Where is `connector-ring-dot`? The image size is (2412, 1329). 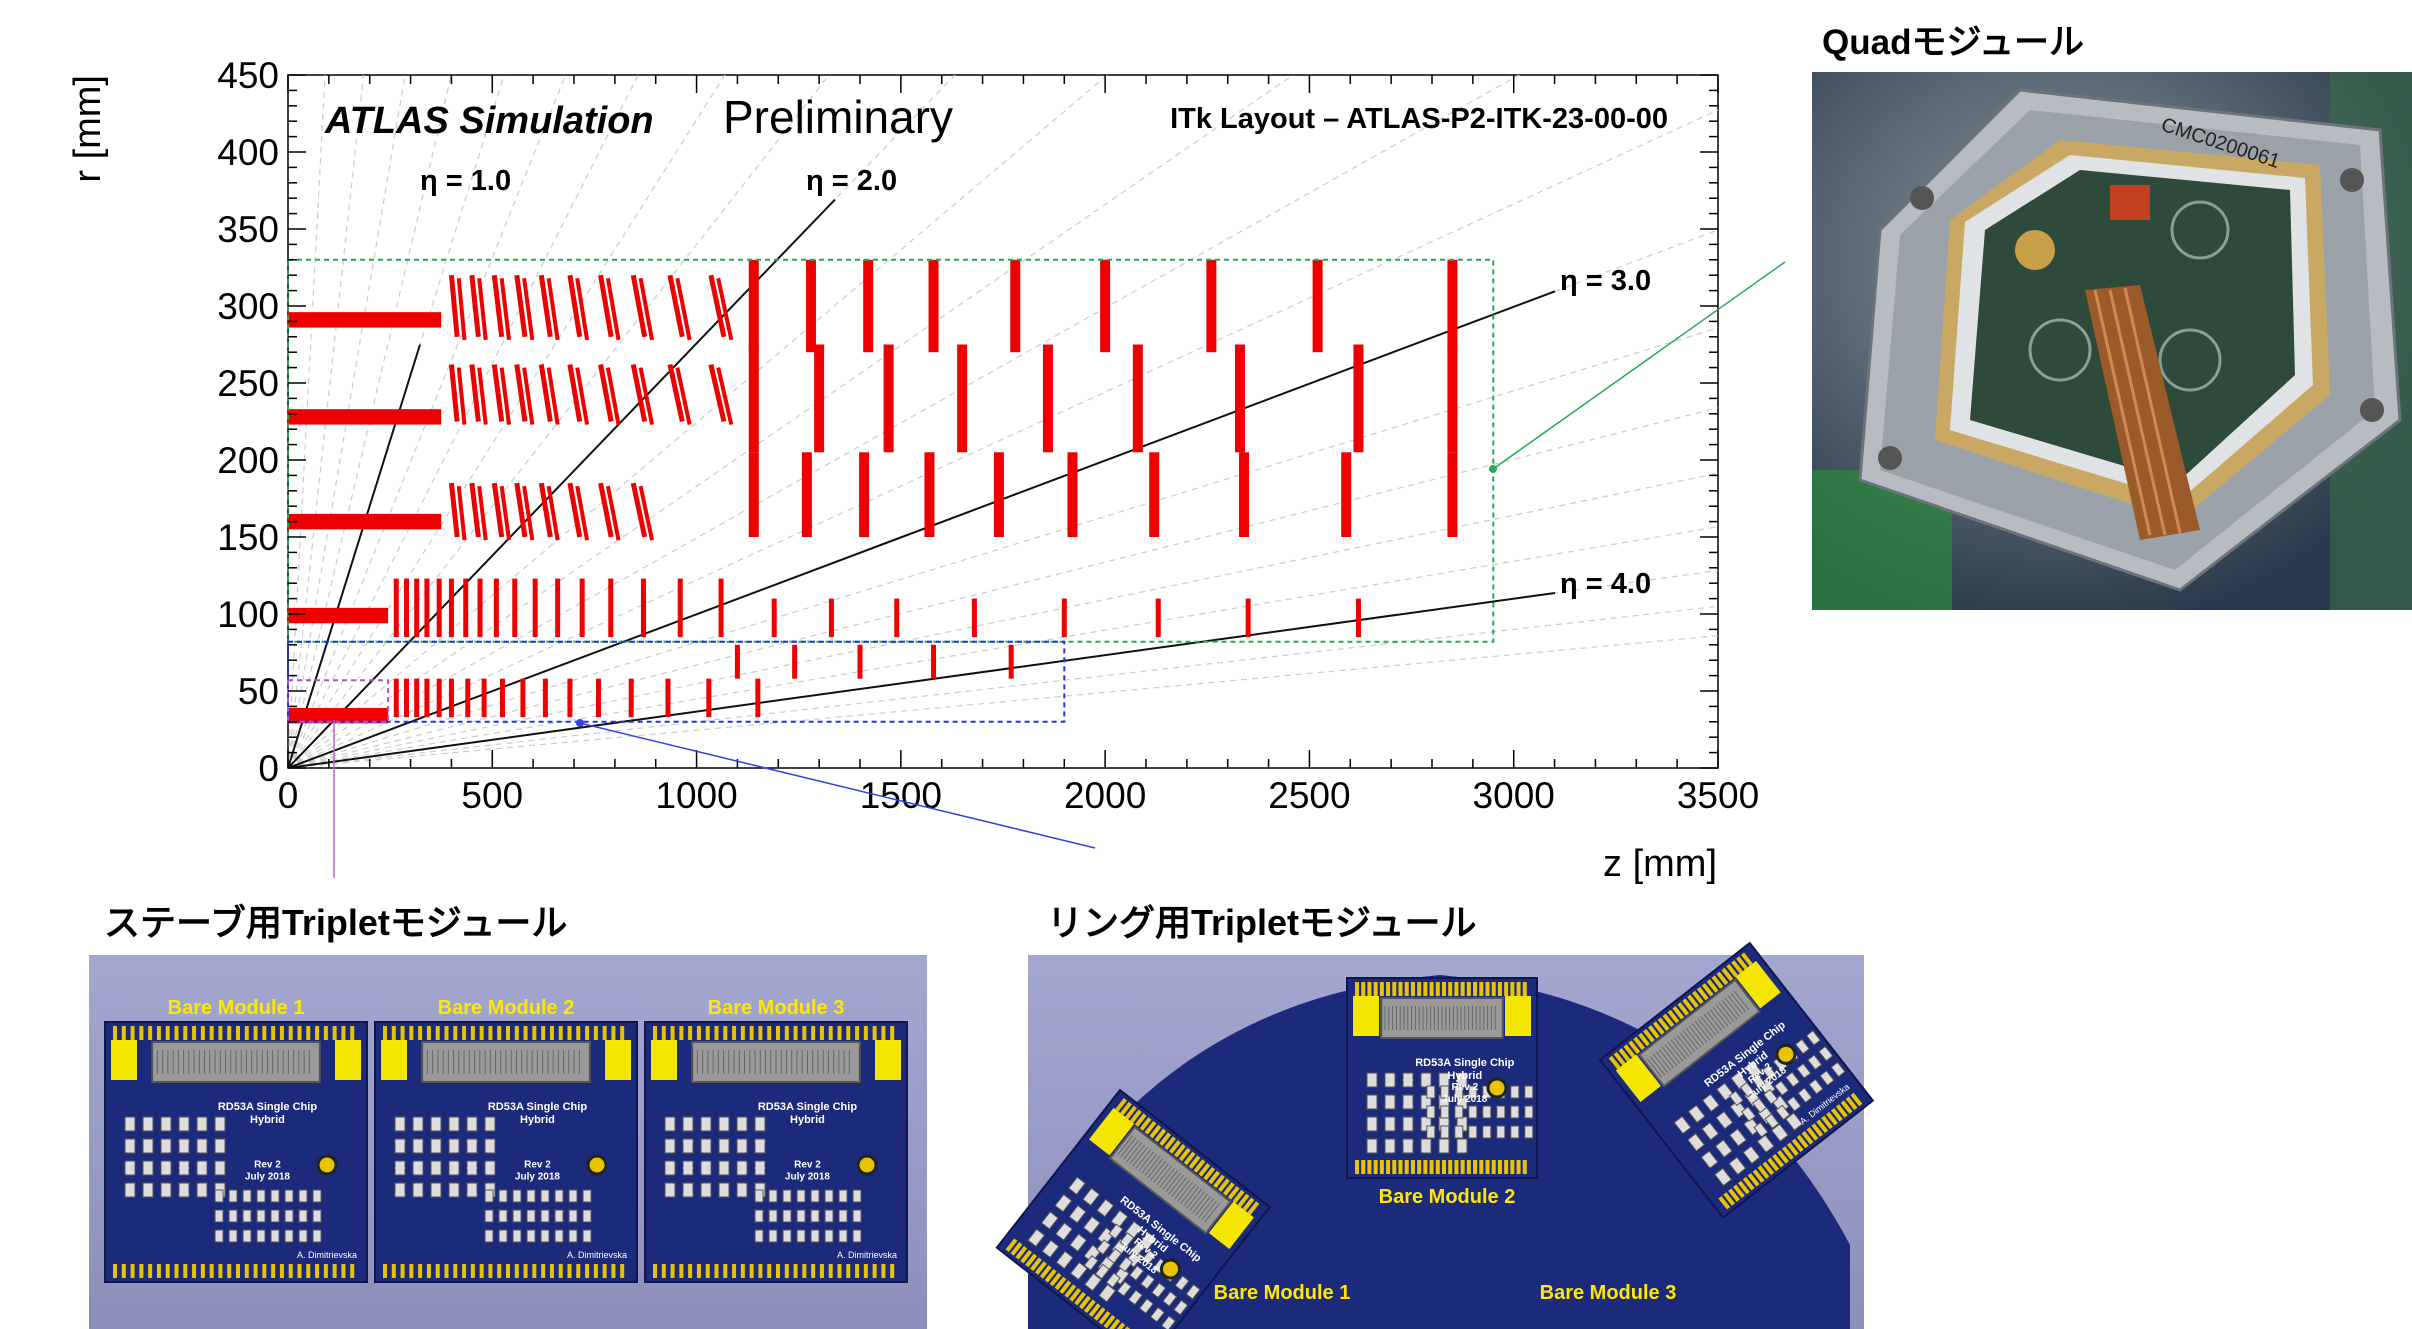 connector-ring-dot is located at coordinates (580, 723).